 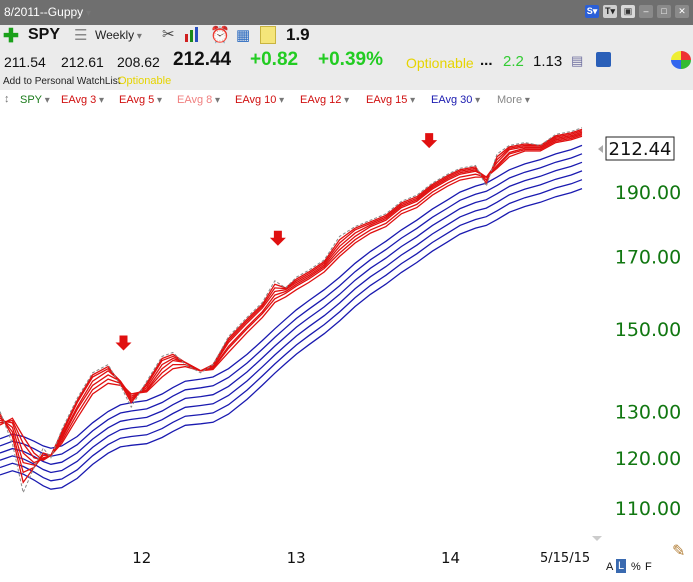 I want to click on legend-eavg8: EAvg 8, so click(x=198, y=100).